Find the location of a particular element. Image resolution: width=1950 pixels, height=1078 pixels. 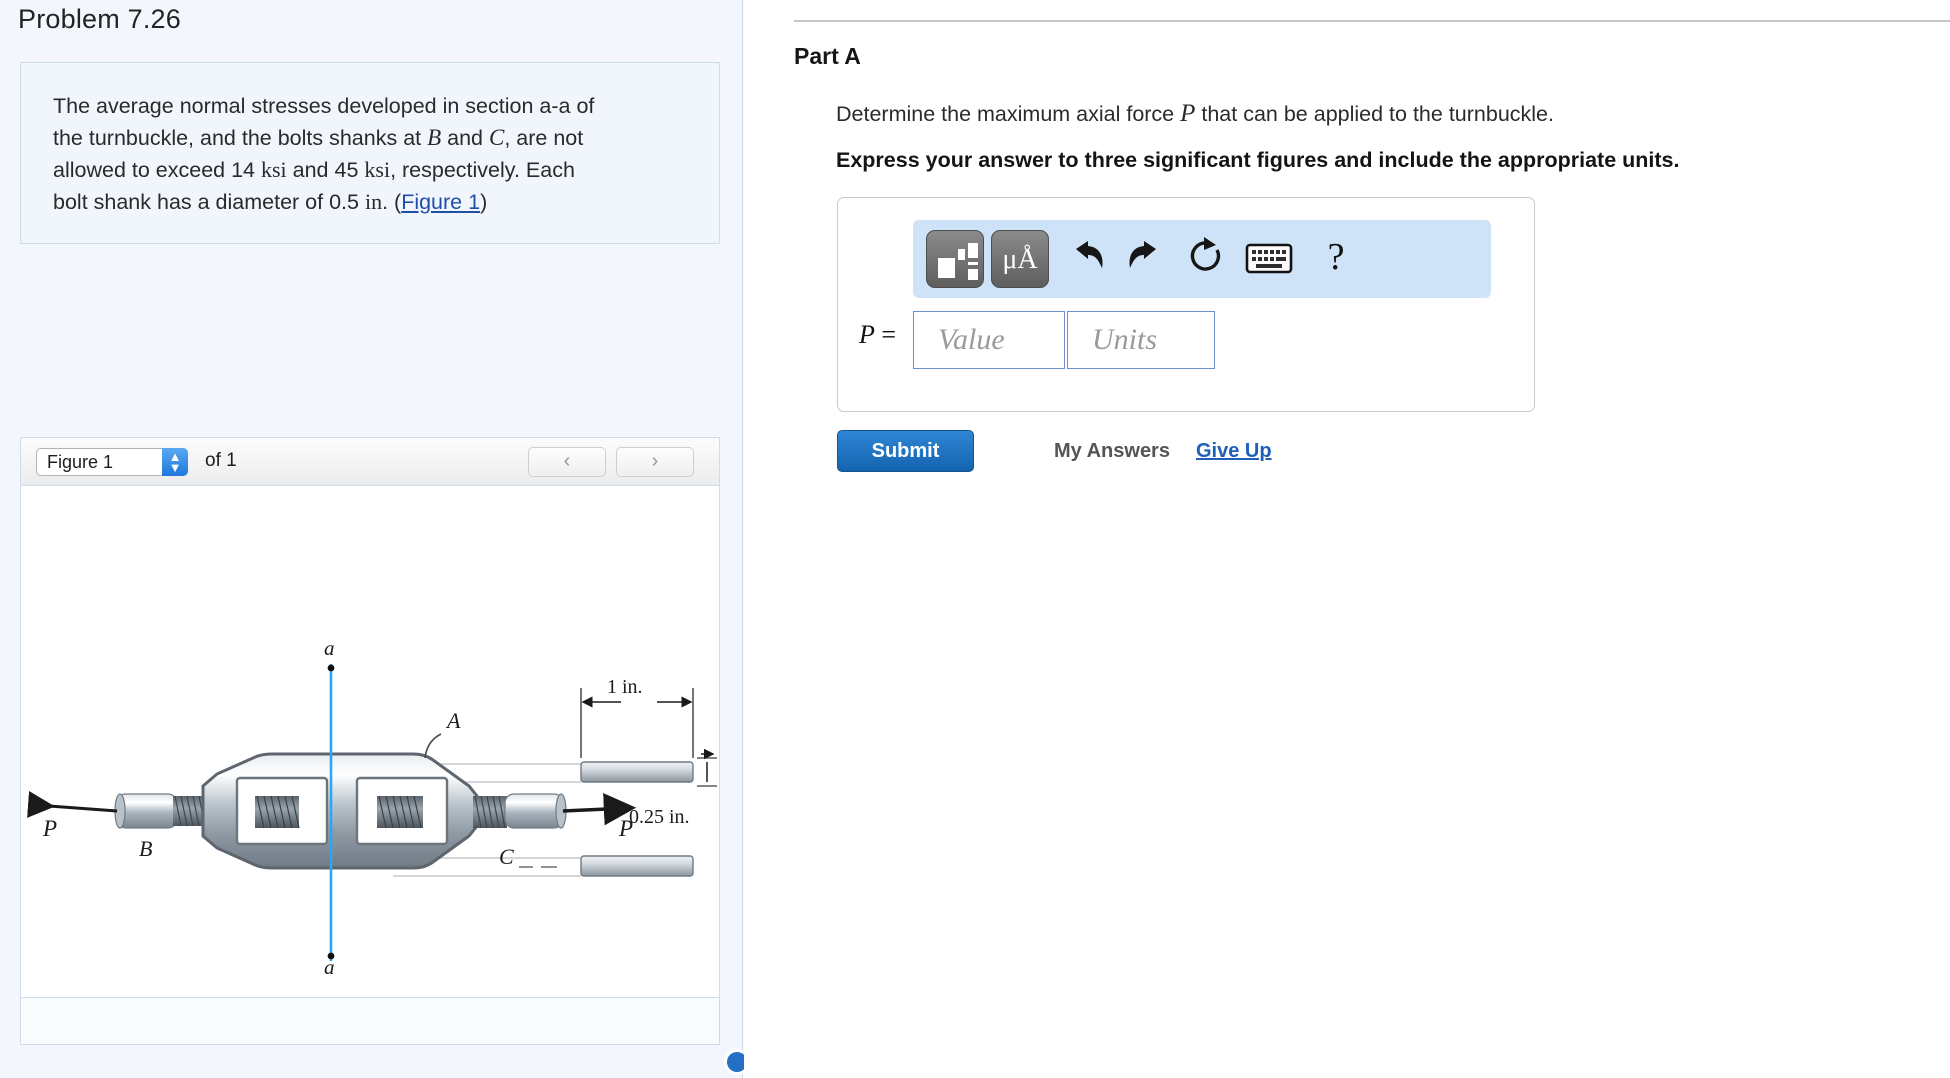

chevron-right-icon: › is located at coordinates (655, 462).